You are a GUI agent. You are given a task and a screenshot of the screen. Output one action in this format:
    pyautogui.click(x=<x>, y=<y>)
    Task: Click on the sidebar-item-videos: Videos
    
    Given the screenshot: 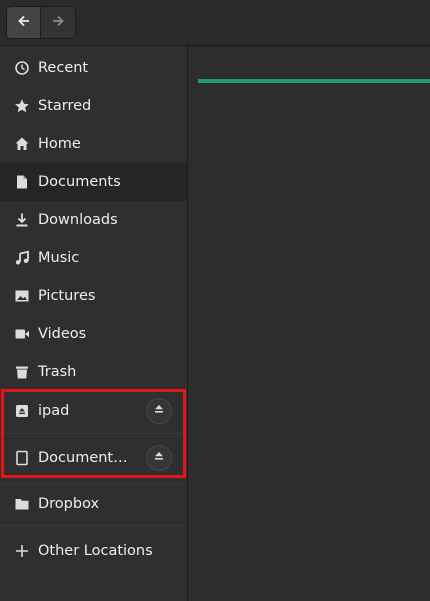 What is the action you would take?
    pyautogui.click(x=93, y=334)
    